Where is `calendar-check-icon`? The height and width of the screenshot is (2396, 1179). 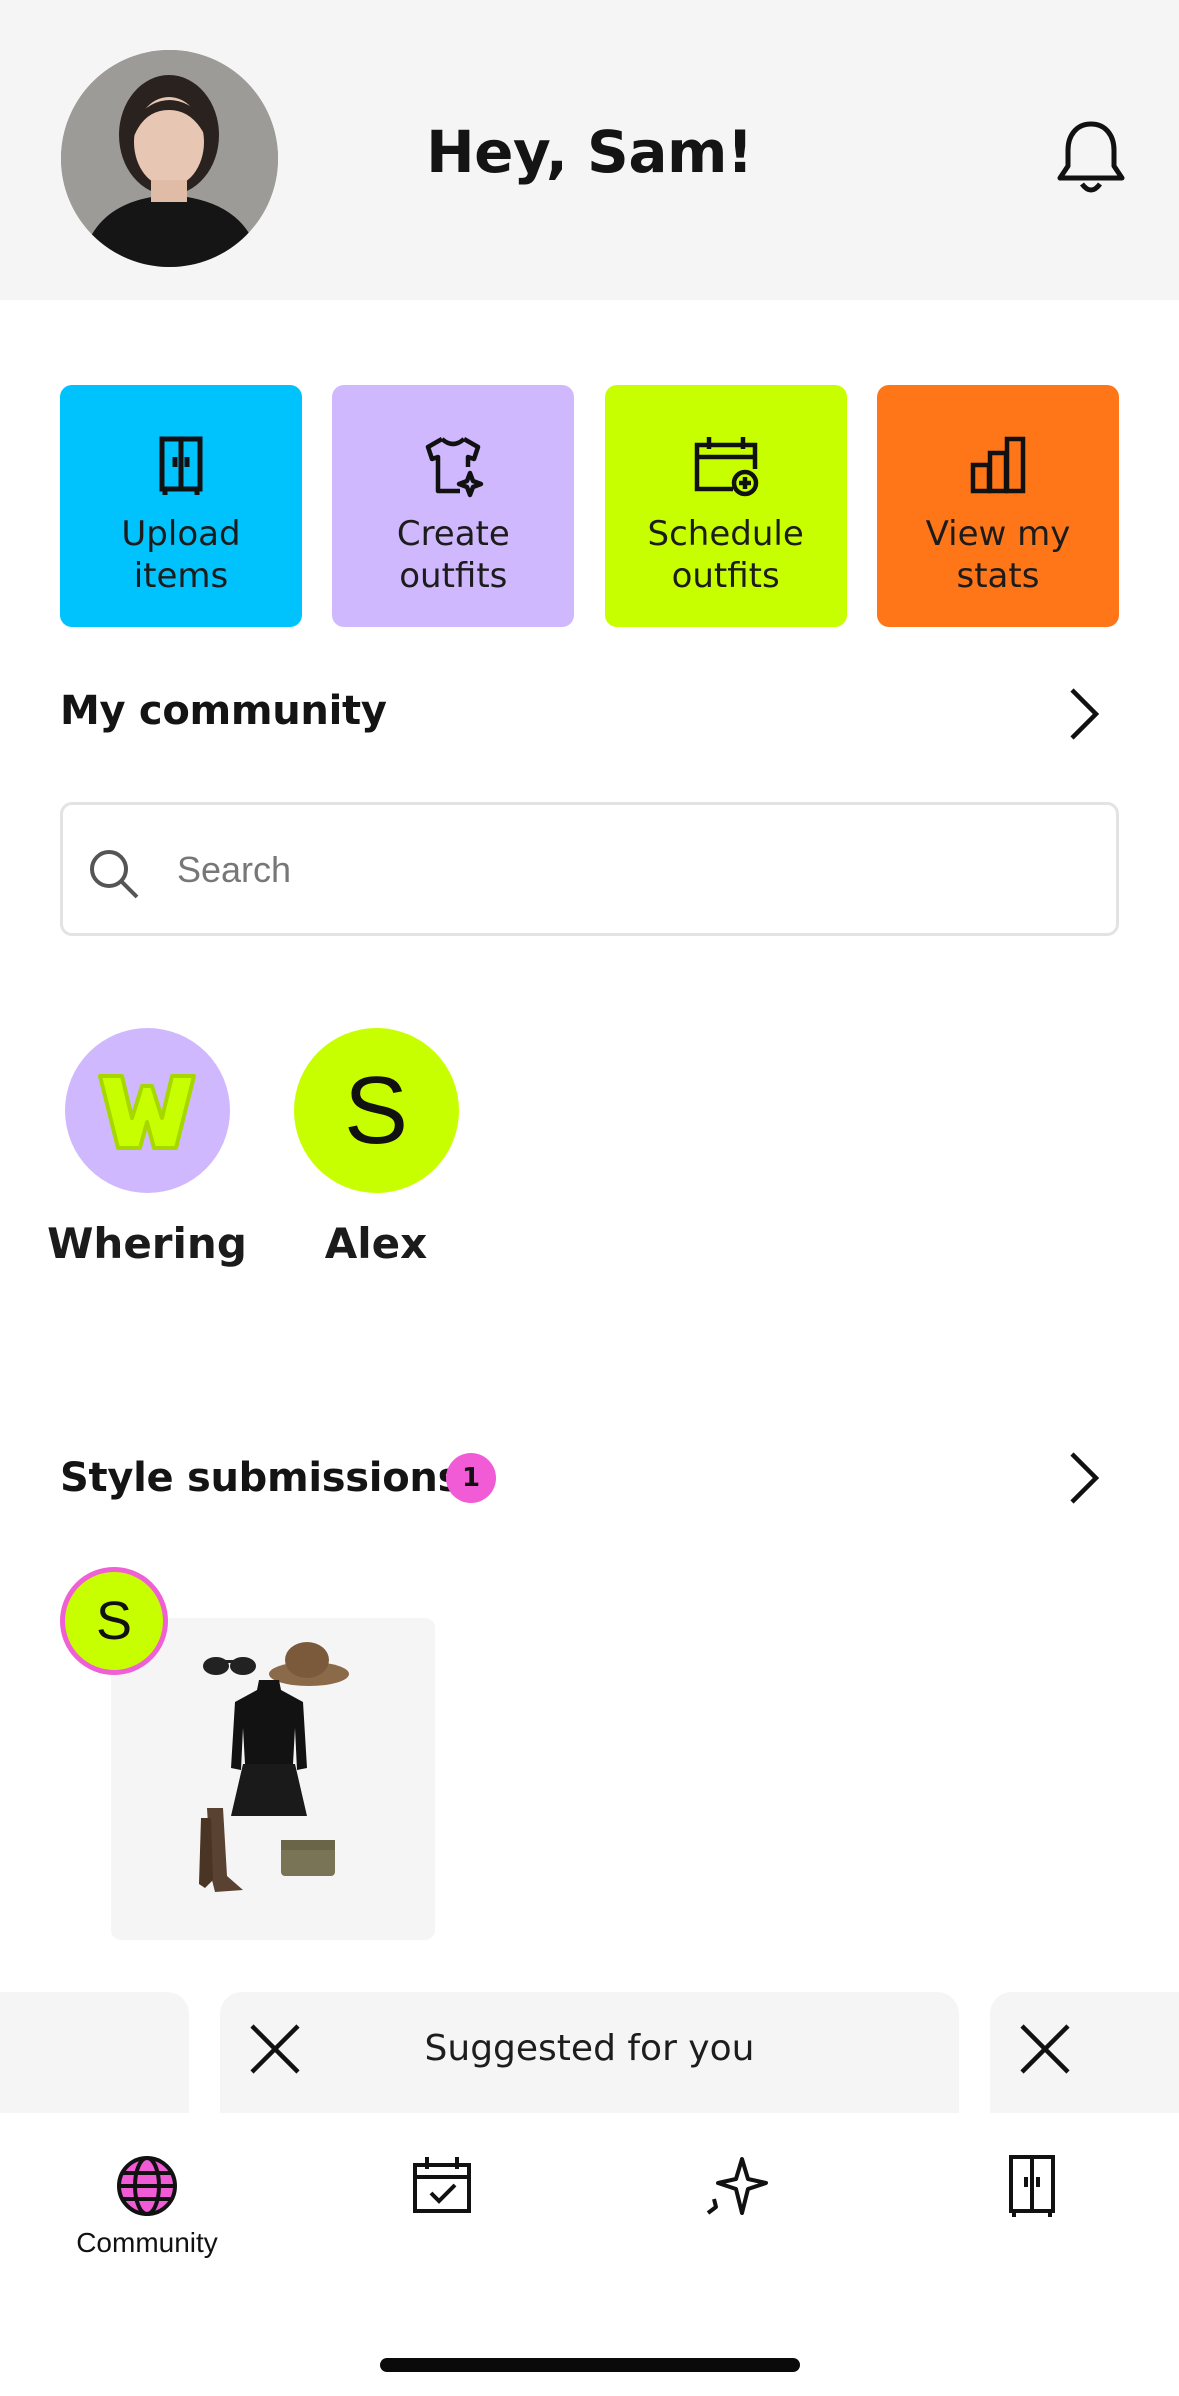
calendar-check-icon is located at coordinates (442, 2185).